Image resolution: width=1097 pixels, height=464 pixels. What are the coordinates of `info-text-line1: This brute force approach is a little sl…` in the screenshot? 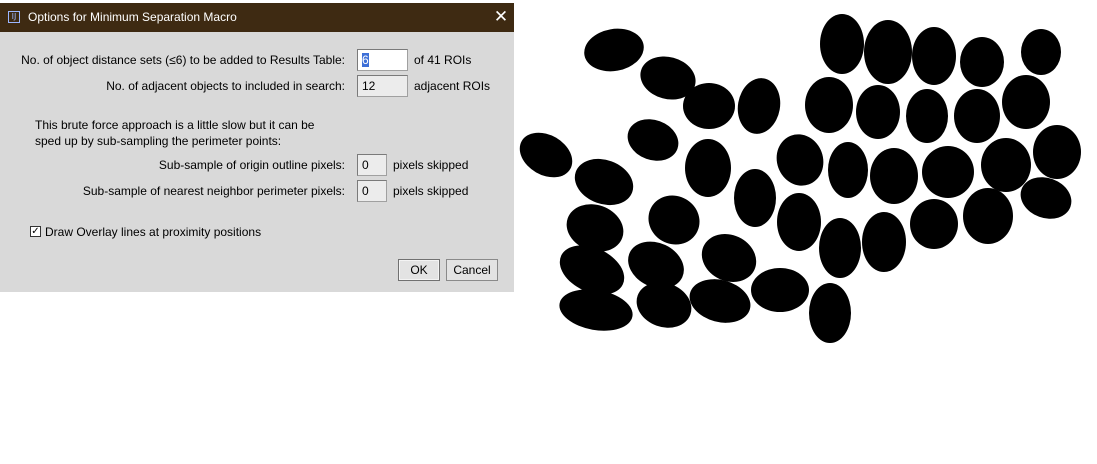 It's located at (175, 125).